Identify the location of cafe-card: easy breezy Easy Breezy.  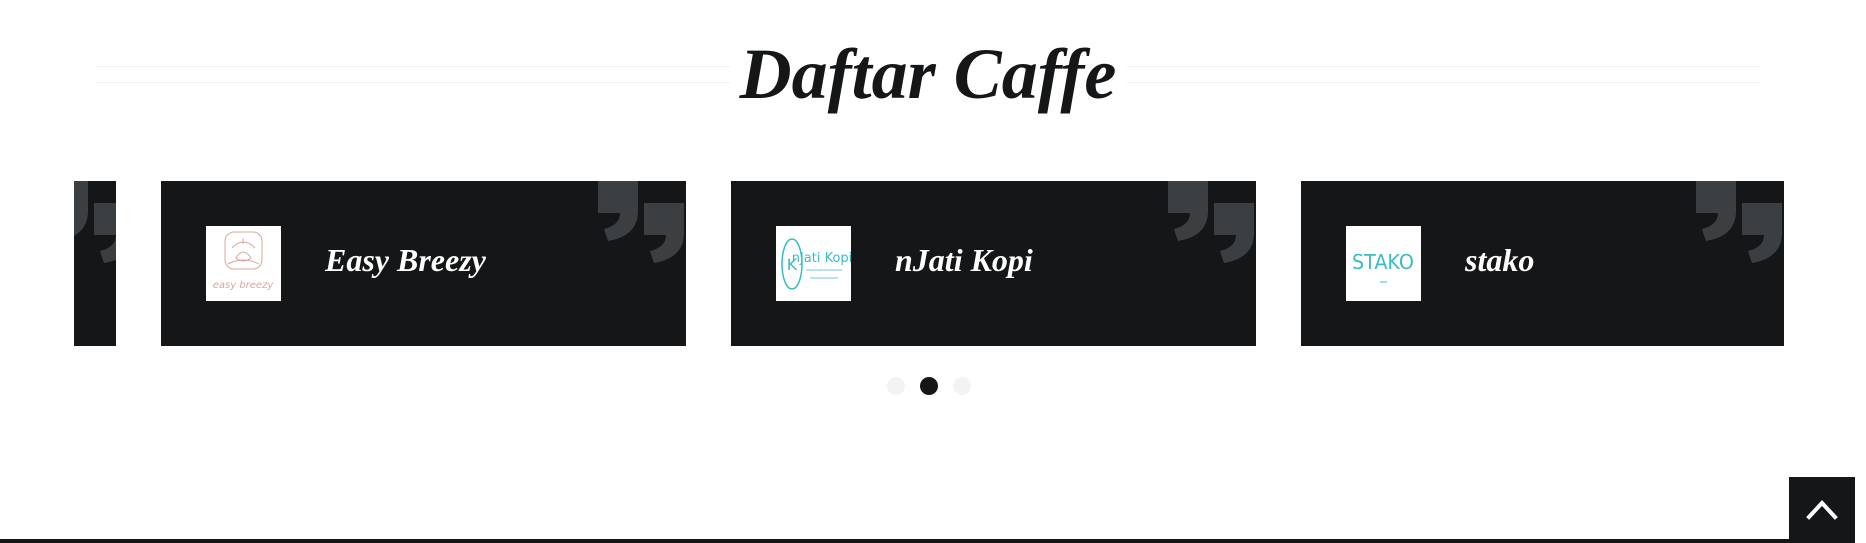
(423, 263).